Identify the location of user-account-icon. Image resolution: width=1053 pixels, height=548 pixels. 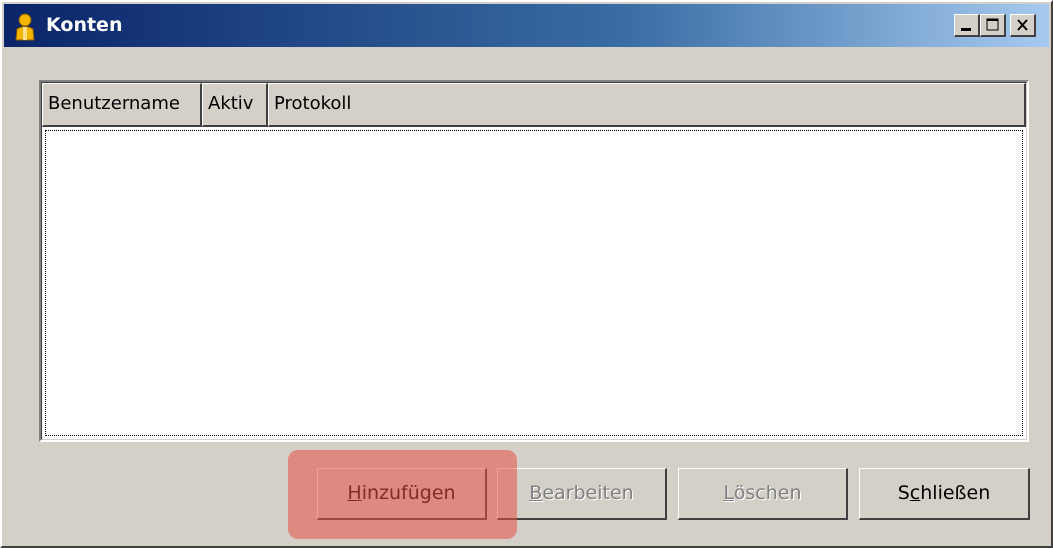
(25, 27).